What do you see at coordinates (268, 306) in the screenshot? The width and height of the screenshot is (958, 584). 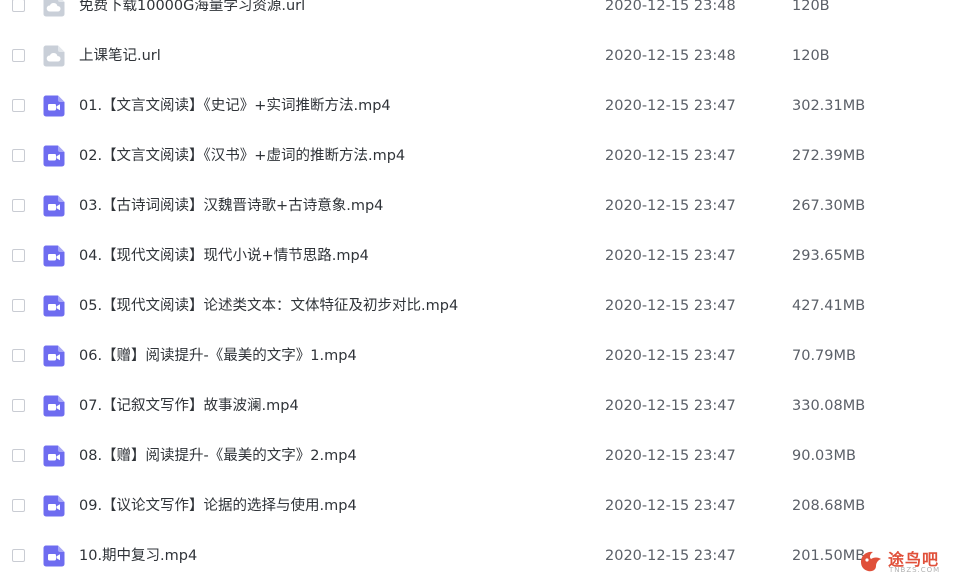 I see `file-name: 05.【现代文阅读】论述类文本：文体特征及初步对比.mp4` at bounding box center [268, 306].